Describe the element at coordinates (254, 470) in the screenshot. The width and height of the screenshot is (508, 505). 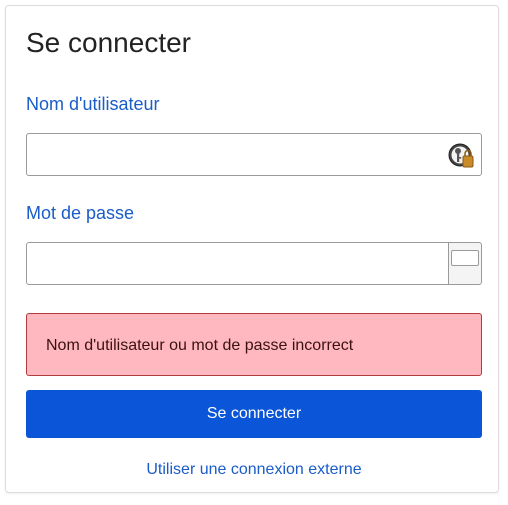
I see `external-login-link: Utiliser une connexion externe` at that location.